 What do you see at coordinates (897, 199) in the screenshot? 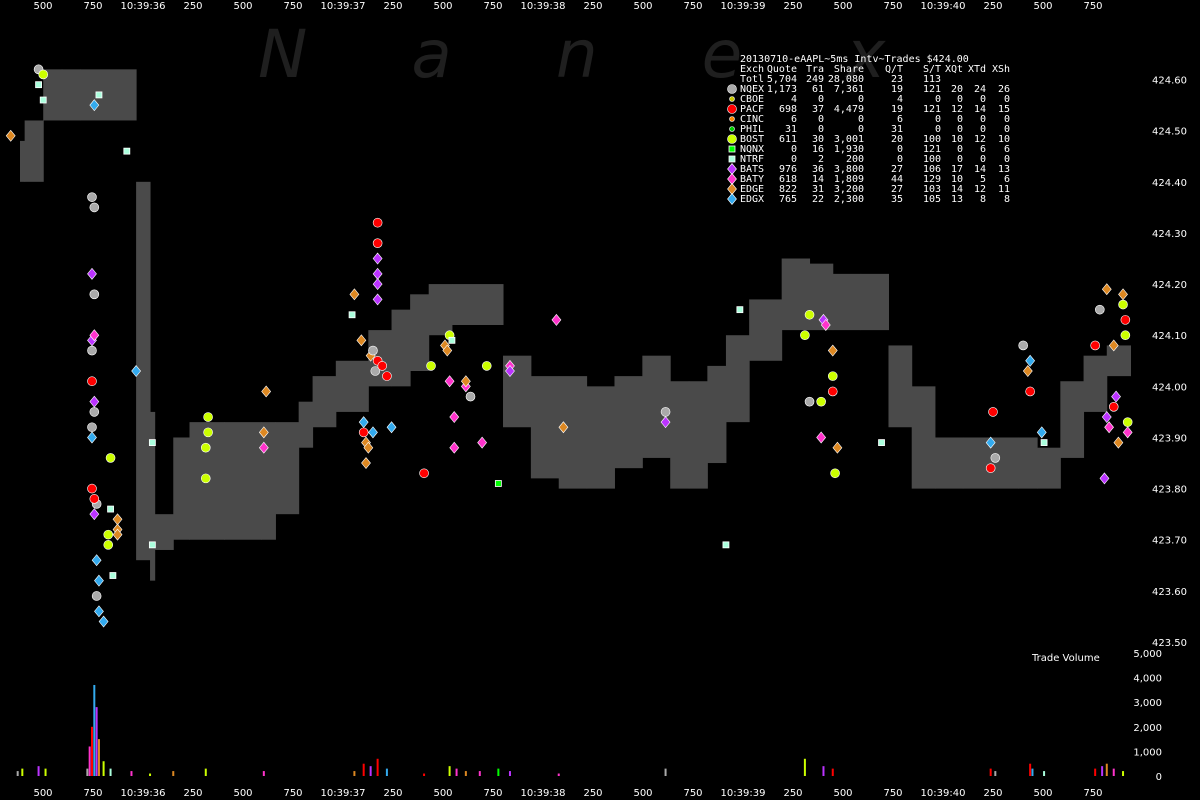
I see `legend-cell: 35` at bounding box center [897, 199].